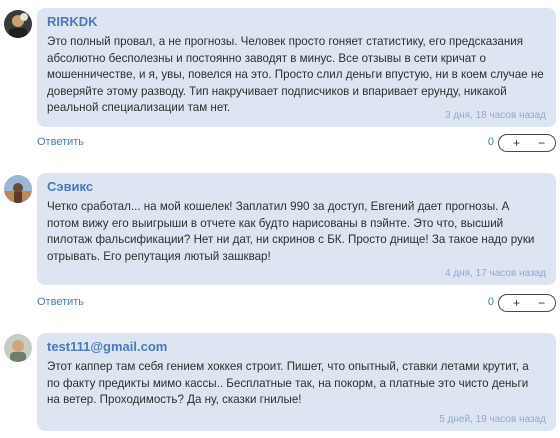  Describe the element at coordinates (495, 115) in the screenshot. I see `comment-date: 3 дня, 18 часов назад` at that location.